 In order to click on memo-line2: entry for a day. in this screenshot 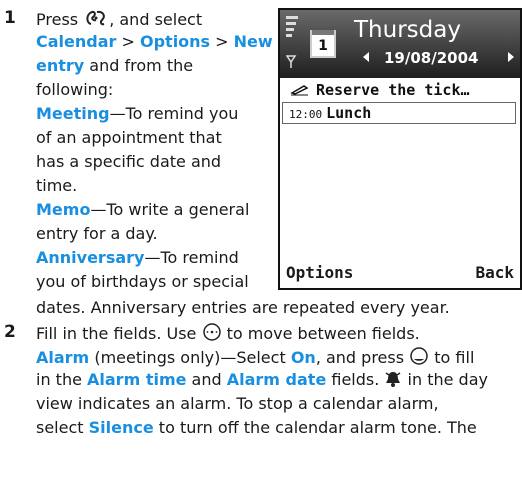, I will do `click(97, 233)`.